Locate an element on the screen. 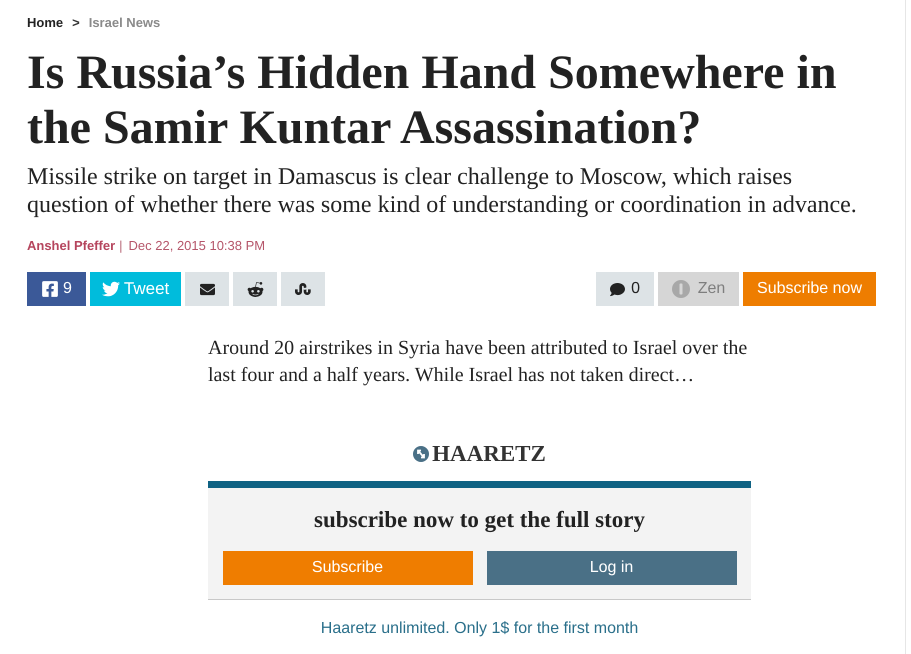 Image resolution: width=911 pixels, height=654 pixels. su-logo-icon is located at coordinates (303, 289).